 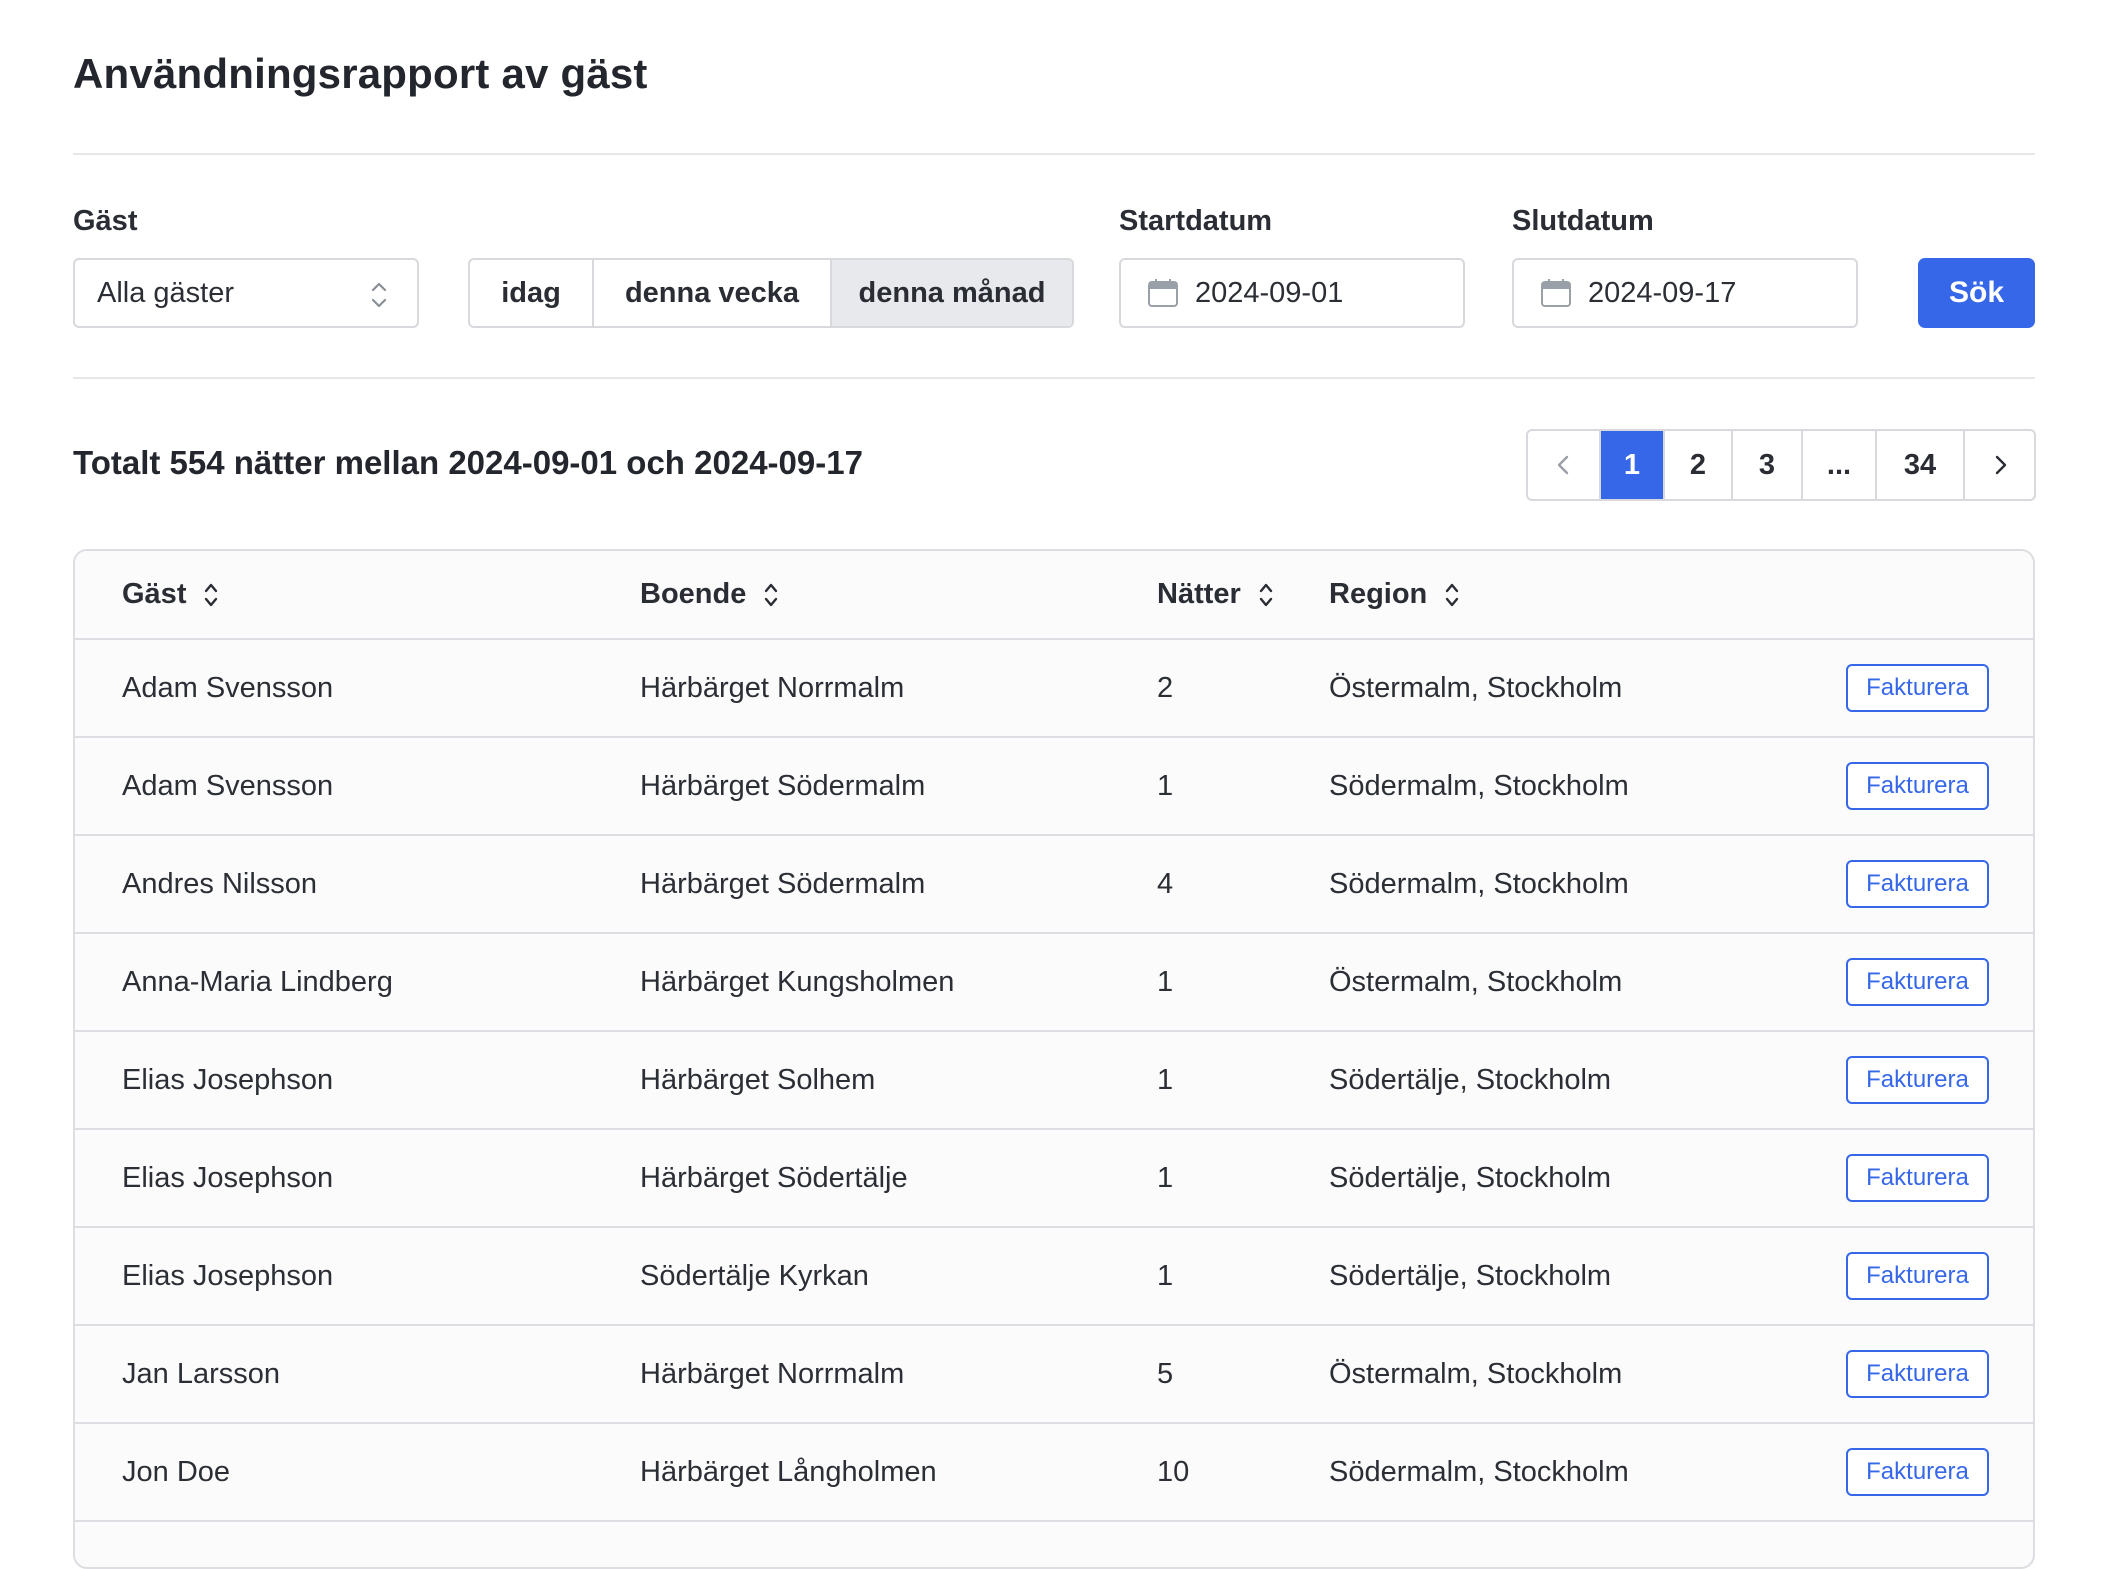 I want to click on start-date-value: 2024-09-01, so click(x=1269, y=292).